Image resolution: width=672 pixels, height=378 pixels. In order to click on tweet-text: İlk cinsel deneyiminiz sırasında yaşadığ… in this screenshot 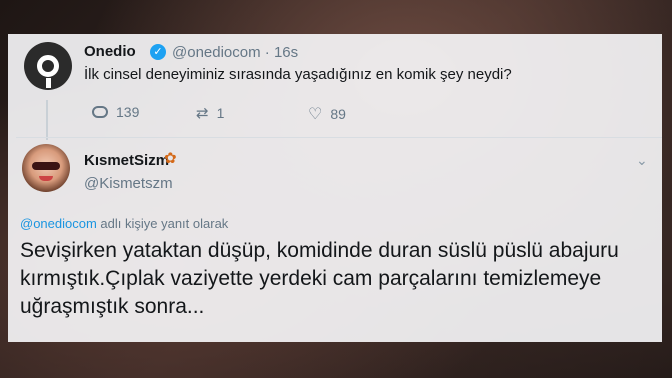, I will do `click(298, 74)`.